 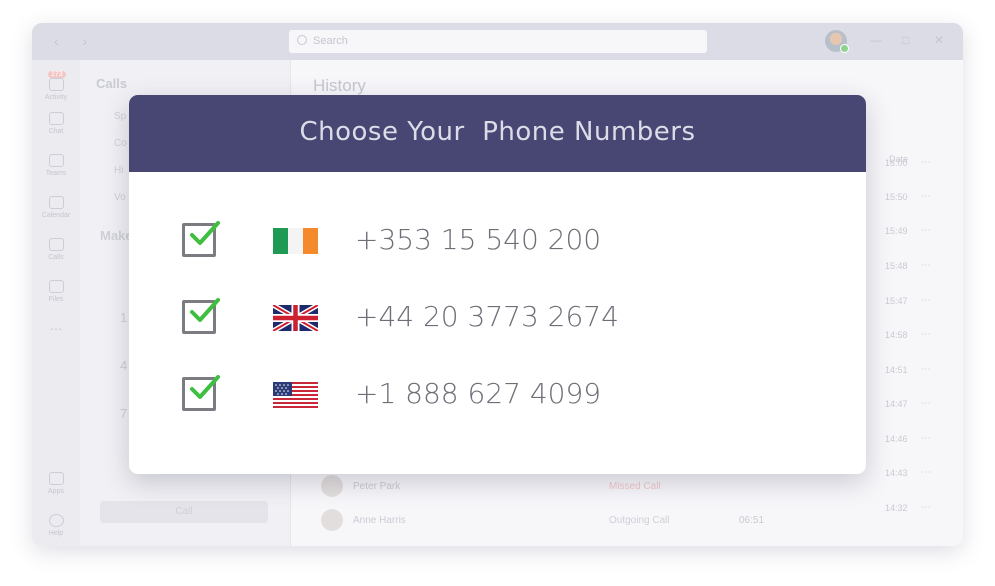 I want to click on row-time: 15:48, so click(x=896, y=266).